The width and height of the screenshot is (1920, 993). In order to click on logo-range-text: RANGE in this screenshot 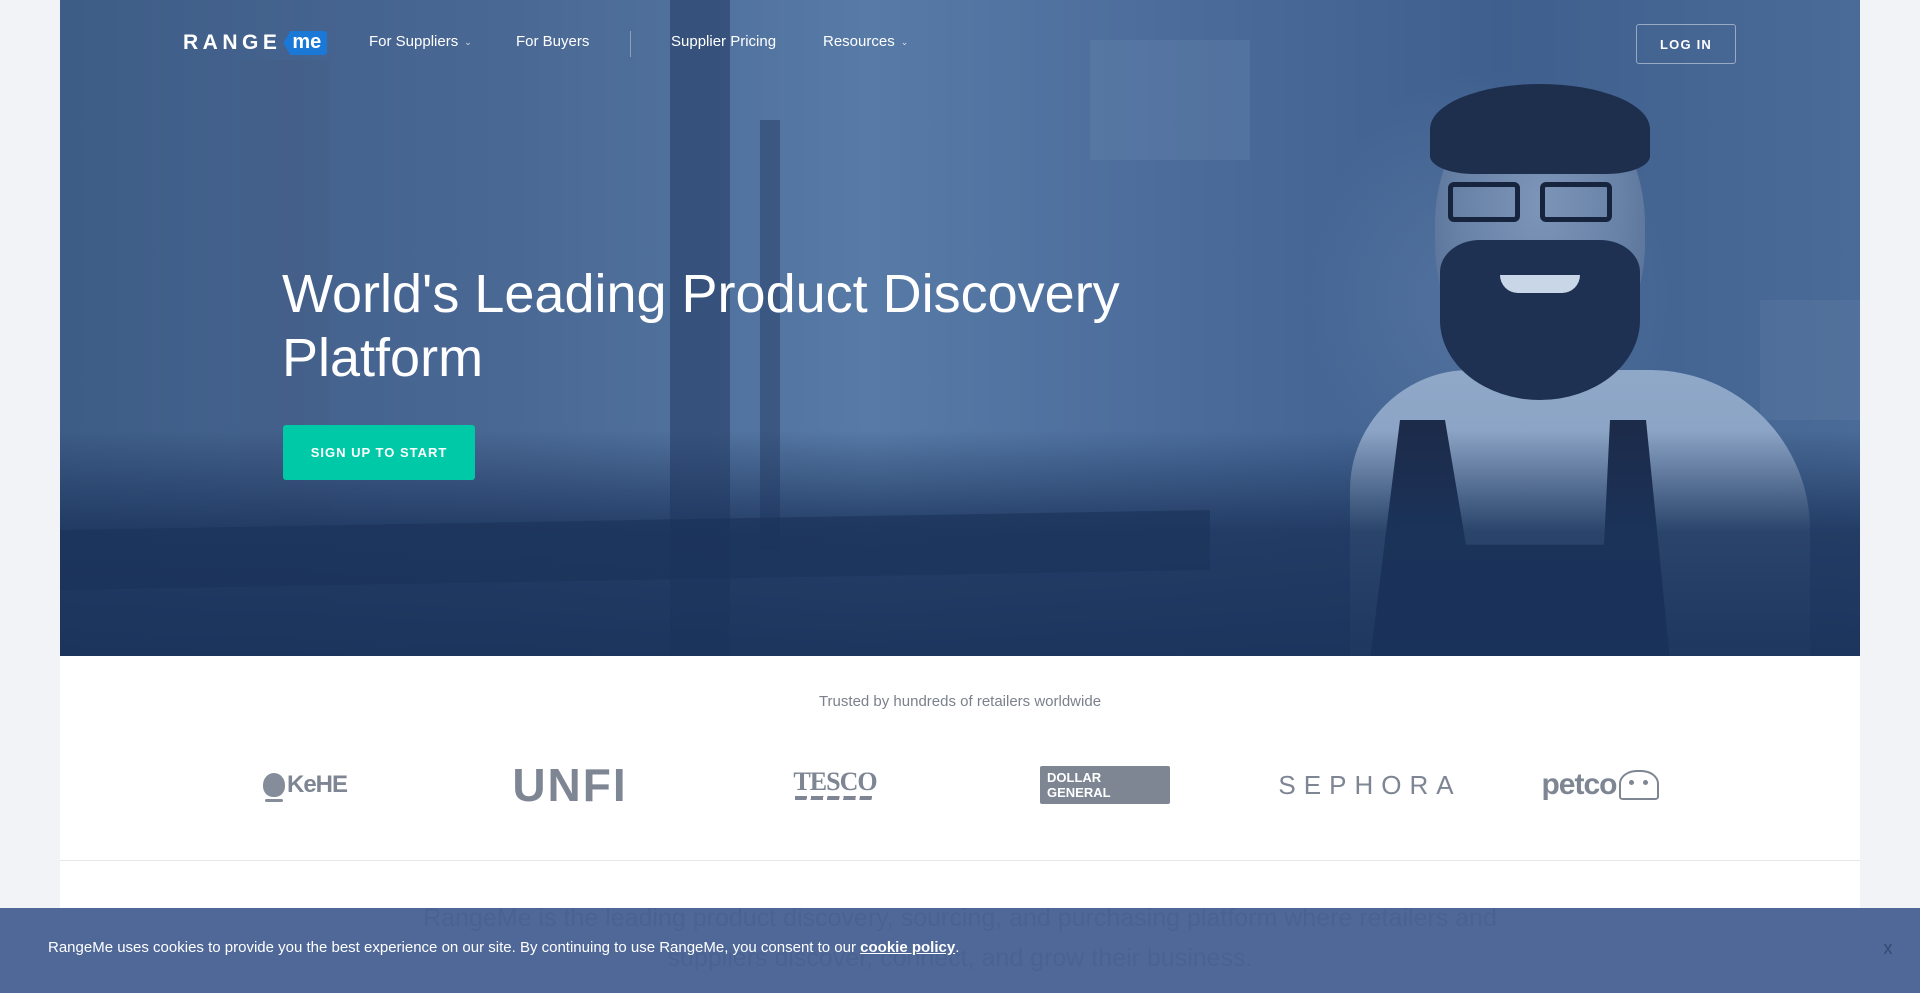, I will do `click(232, 42)`.